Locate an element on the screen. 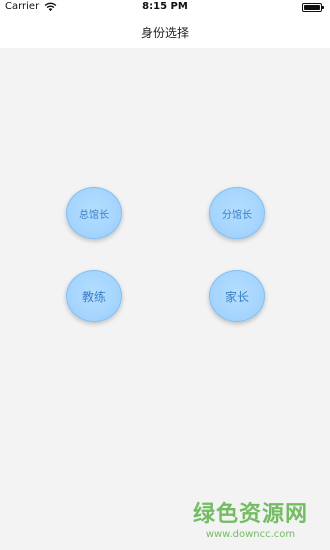 The height and width of the screenshot is (550, 330). role-button-branch-manager: 分馆长 is located at coordinates (237, 213).